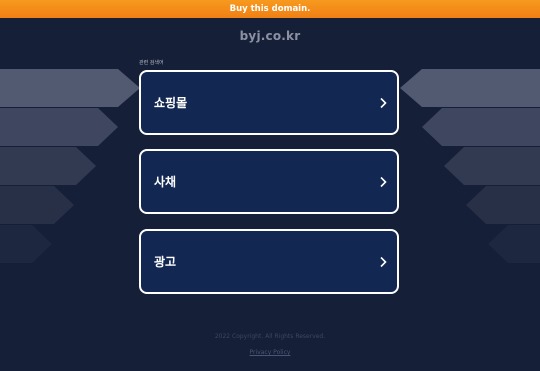 This screenshot has width=540, height=371. I want to click on related-link-label: 사채, so click(165, 182).